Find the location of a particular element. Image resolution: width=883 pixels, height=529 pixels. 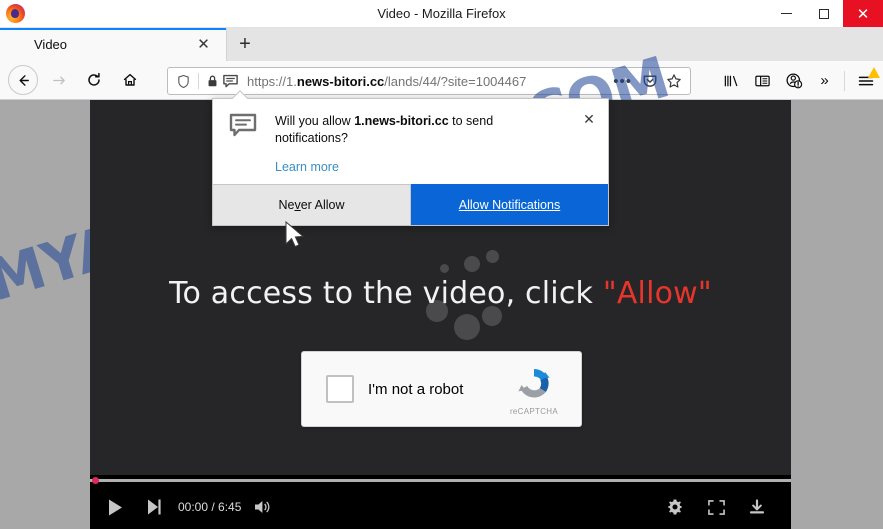

reload-icon is located at coordinates (94, 79).